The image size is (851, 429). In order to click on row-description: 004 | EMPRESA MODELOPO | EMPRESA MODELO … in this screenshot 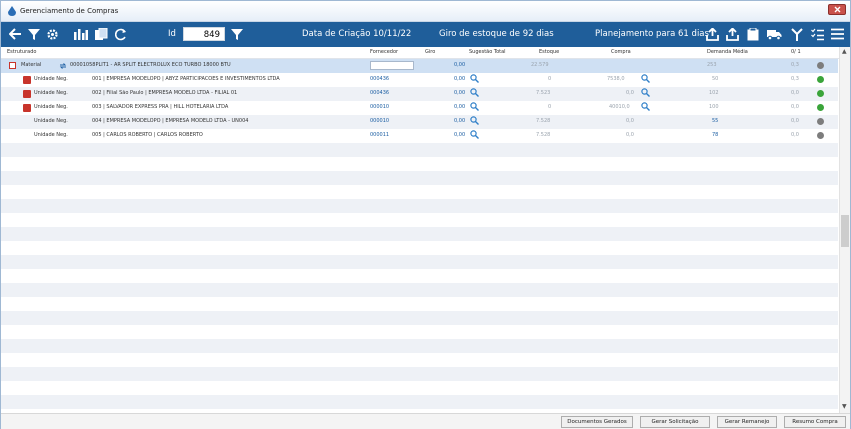, I will do `click(170, 121)`.